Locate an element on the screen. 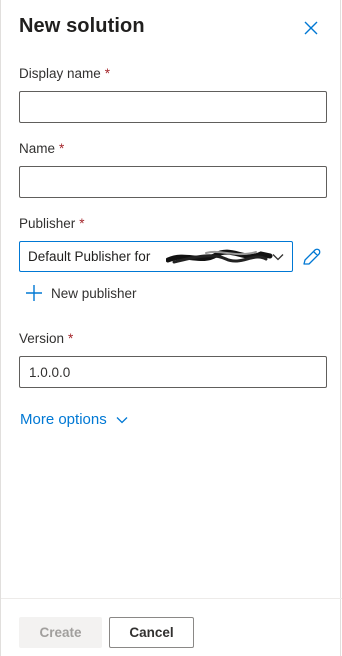 This screenshot has width=342, height=656. redaction-scribble is located at coordinates (219, 256).